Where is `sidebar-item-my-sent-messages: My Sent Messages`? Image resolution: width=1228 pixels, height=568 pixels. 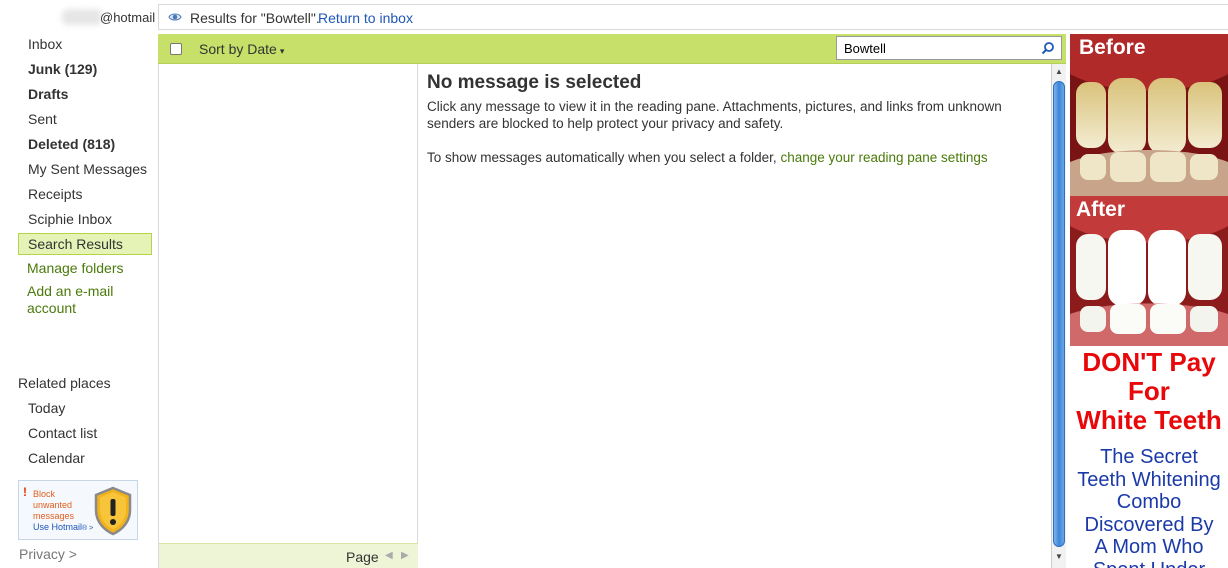
sidebar-item-my-sent-messages: My Sent Messages is located at coordinates (87, 169).